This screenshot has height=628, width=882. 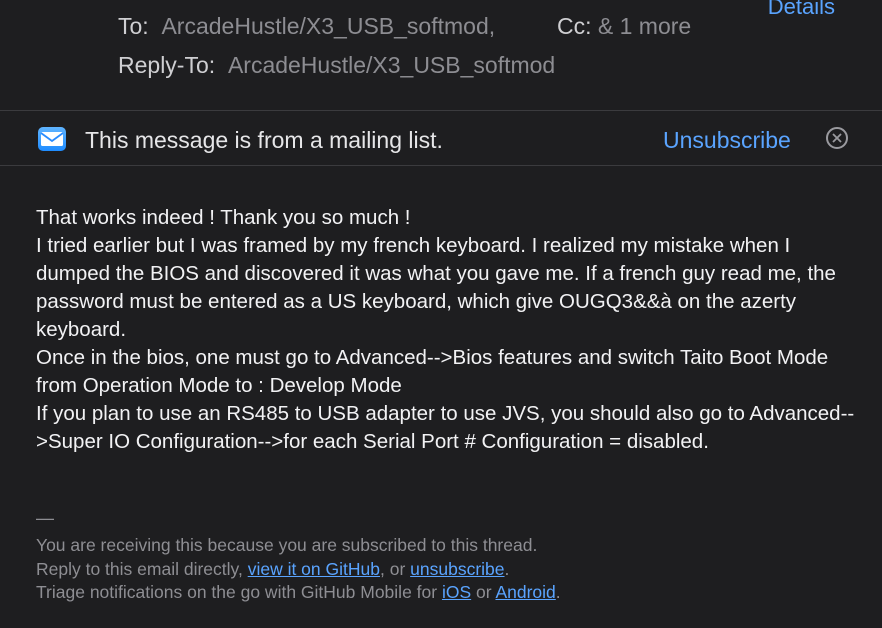 I want to click on footer-reply-mid: , or, so click(x=395, y=568).